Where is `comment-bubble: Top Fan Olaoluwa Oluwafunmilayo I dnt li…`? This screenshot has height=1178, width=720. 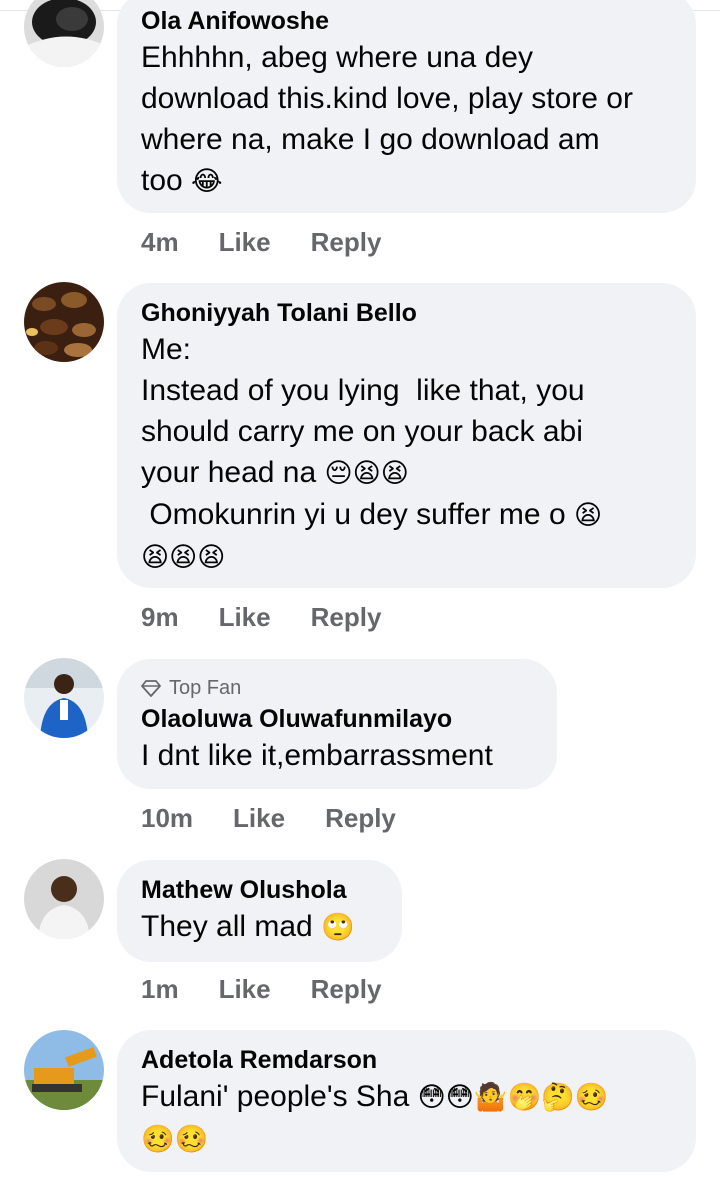
comment-bubble: Top Fan Olaoluwa Oluwafunmilayo I dnt li… is located at coordinates (337, 724).